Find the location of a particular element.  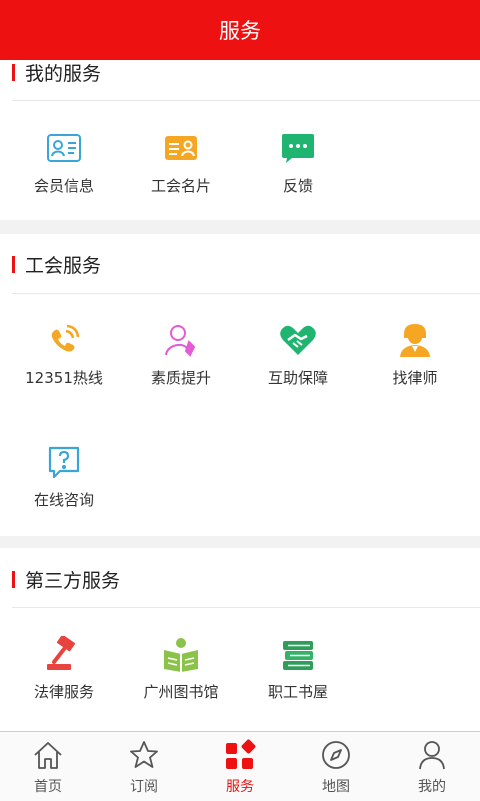

service-label: 会员信息 is located at coordinates (63, 186).